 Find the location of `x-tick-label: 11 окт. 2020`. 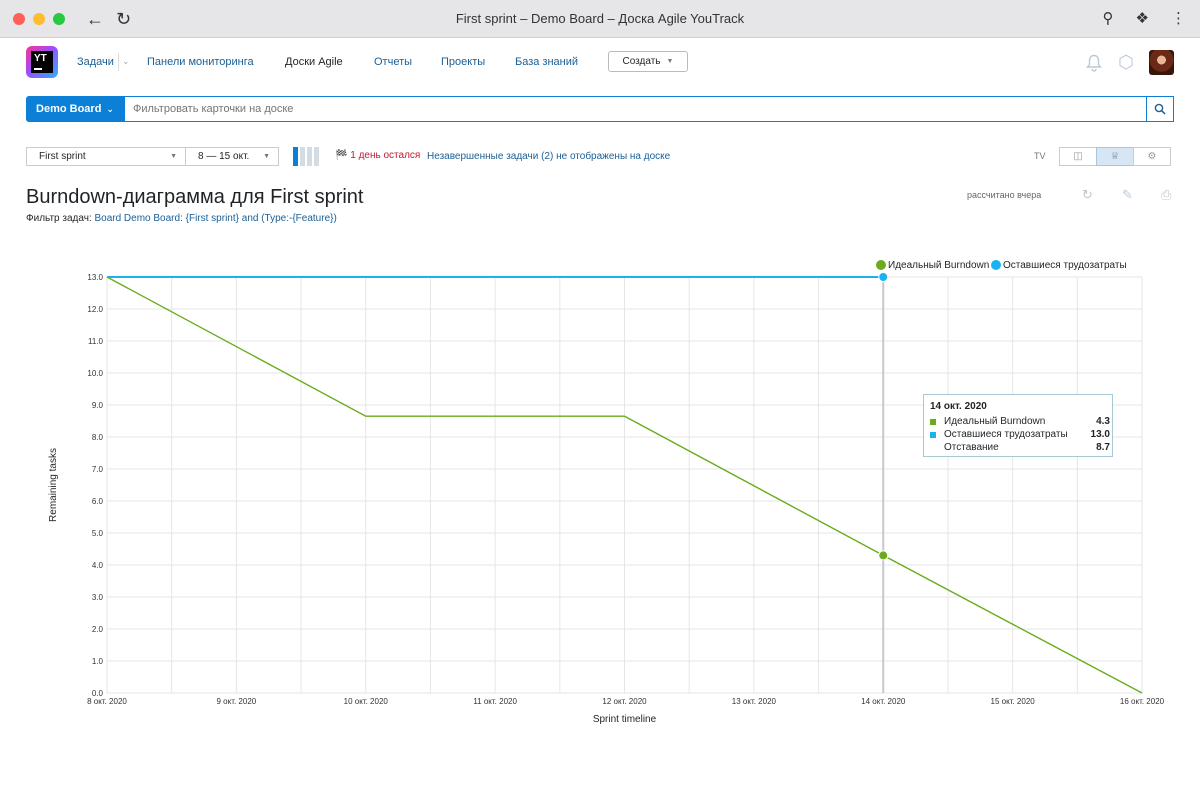

x-tick-label: 11 окт. 2020 is located at coordinates (495, 701).